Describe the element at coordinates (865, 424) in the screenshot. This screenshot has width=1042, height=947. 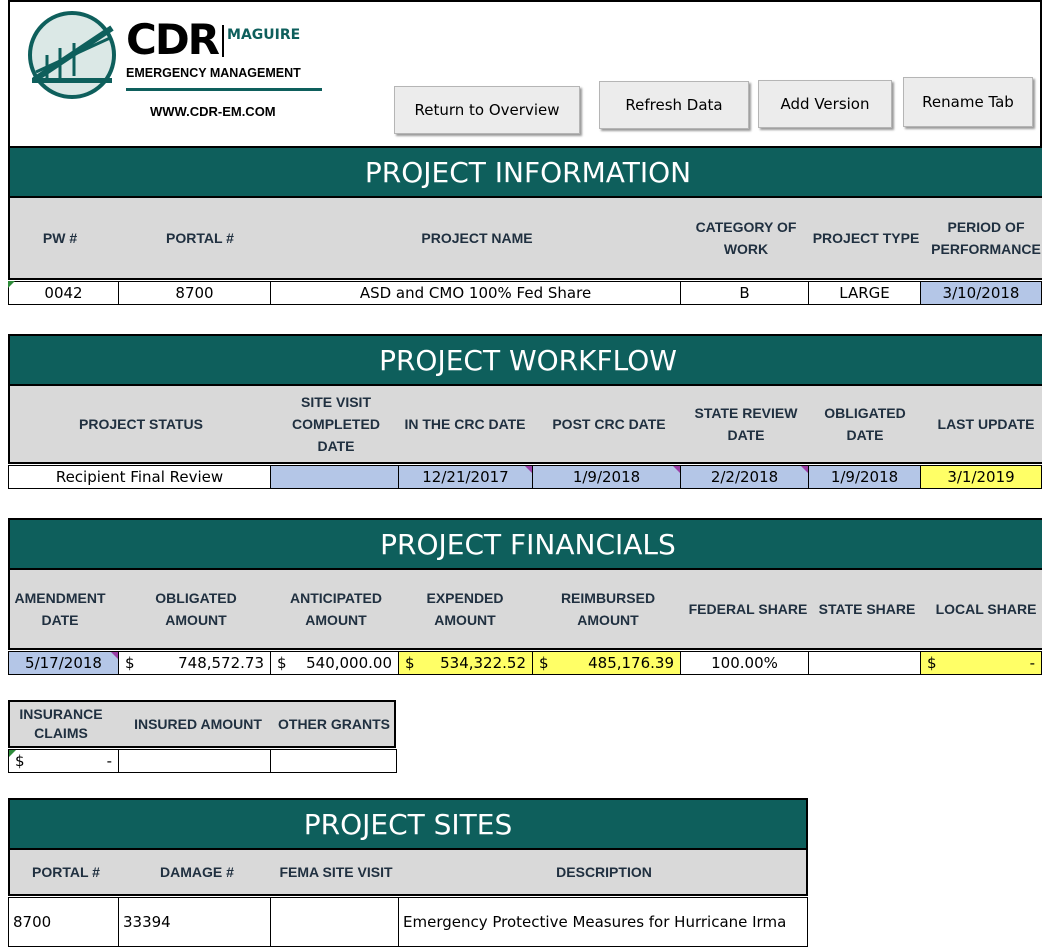
I see `header-obligated-date: OBLIGATED DATE` at that location.